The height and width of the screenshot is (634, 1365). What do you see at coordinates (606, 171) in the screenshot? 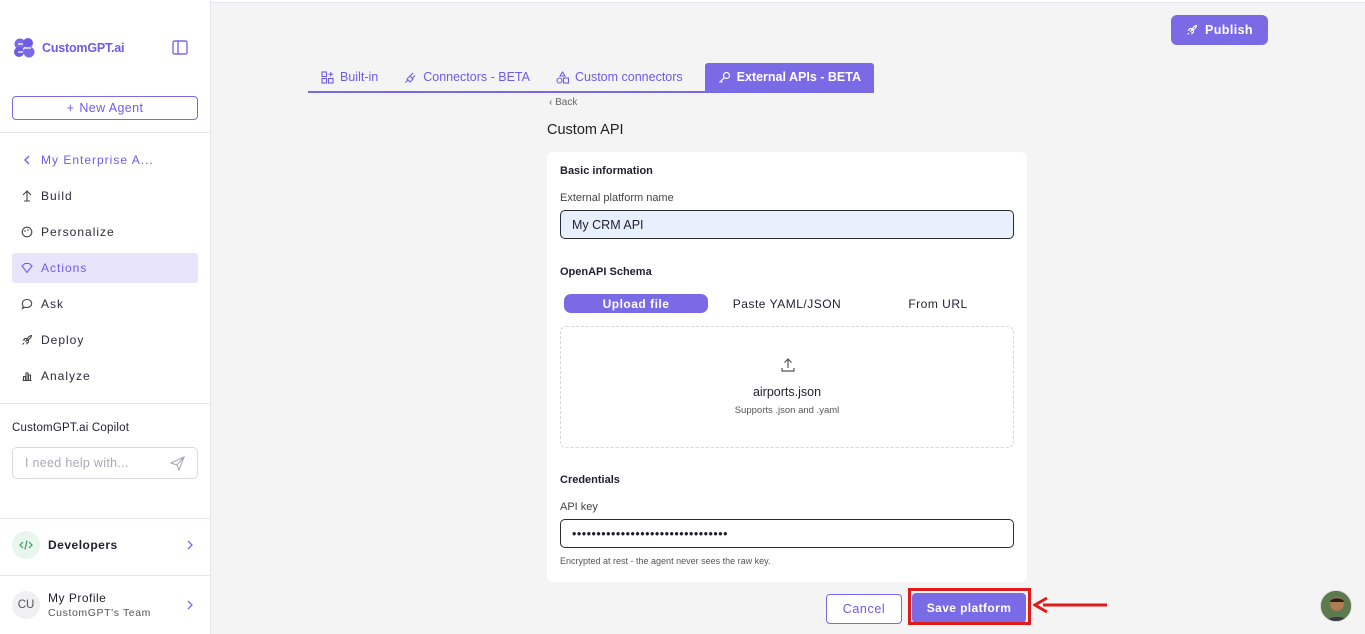
I see `basic-info-heading: Basic information` at bounding box center [606, 171].